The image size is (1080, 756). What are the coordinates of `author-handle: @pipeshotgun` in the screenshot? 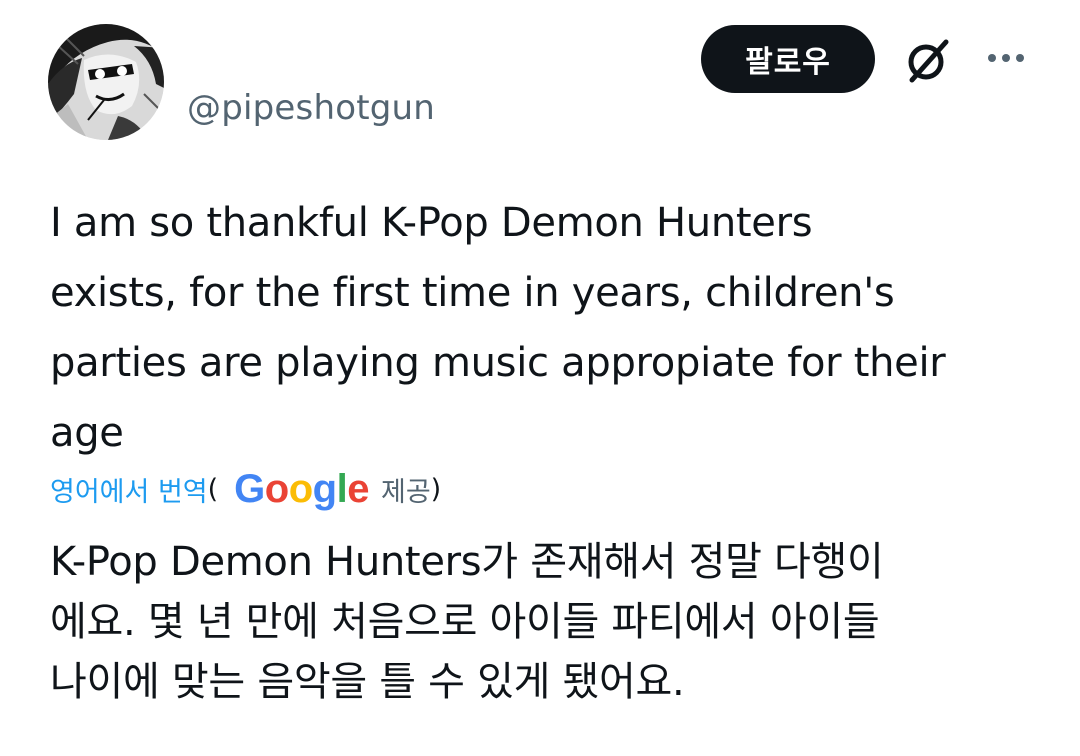 It's located at (311, 108).